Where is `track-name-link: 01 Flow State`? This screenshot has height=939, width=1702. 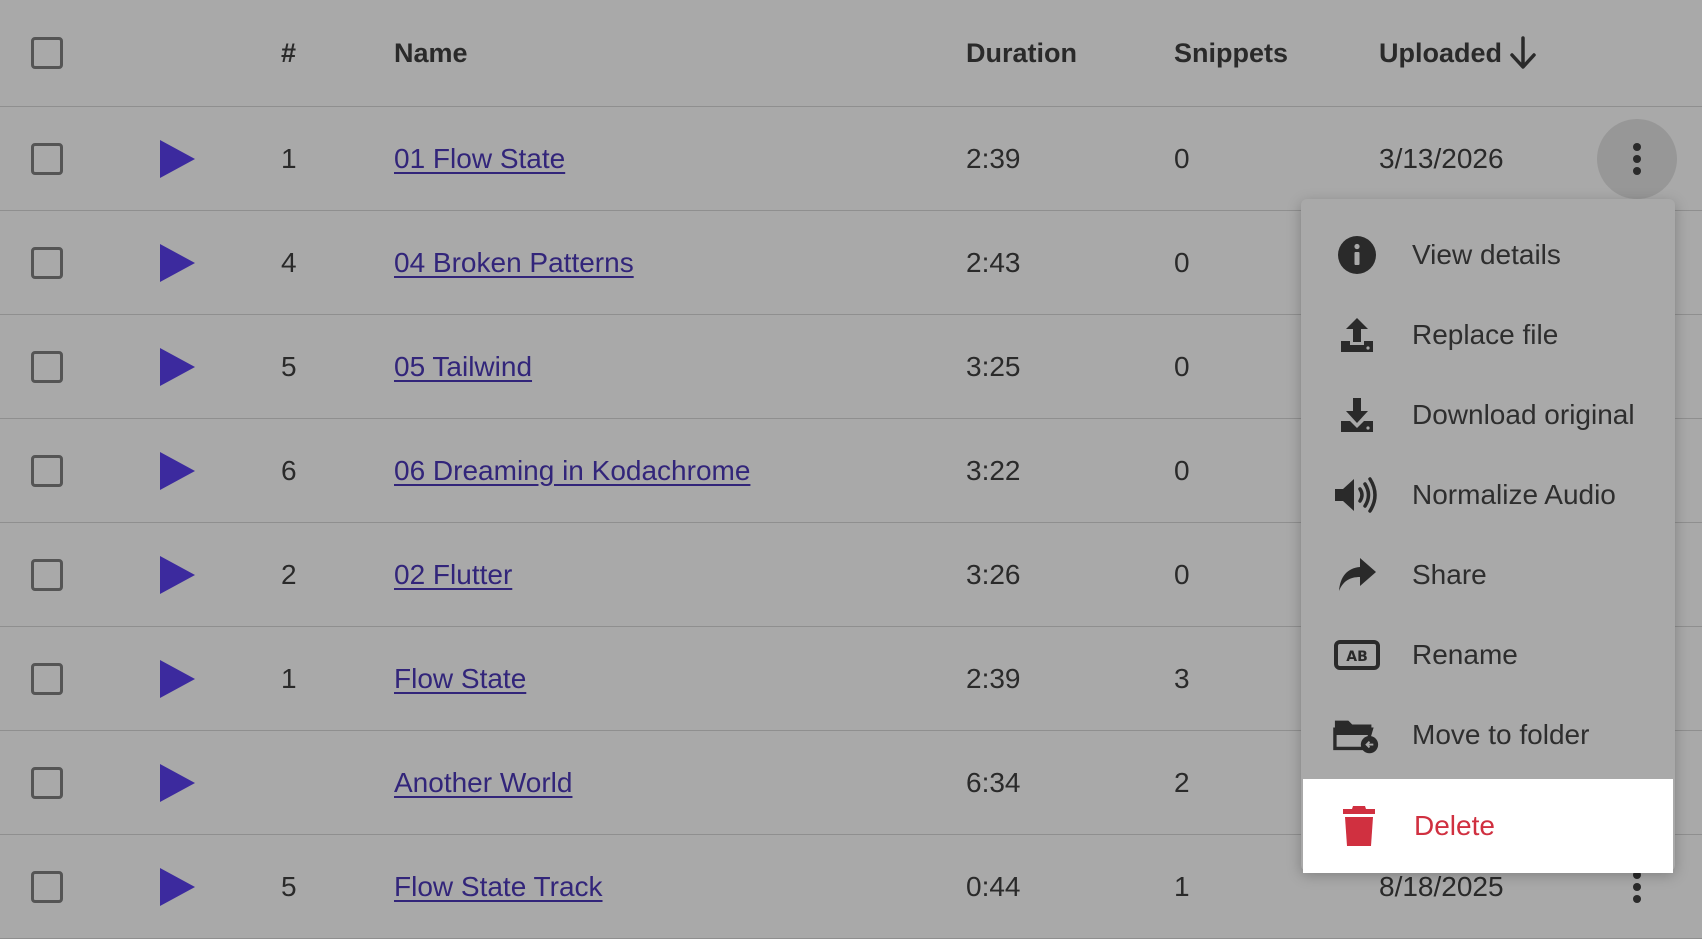 track-name-link: 01 Flow State is located at coordinates (479, 159).